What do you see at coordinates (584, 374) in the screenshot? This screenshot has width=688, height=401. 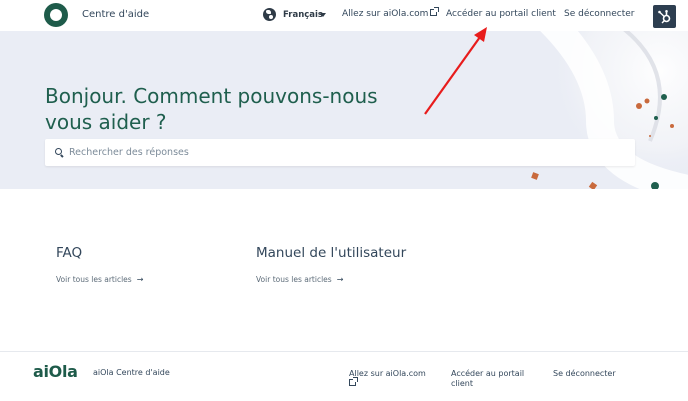 I see `footer-logout-link: Se déconnecter` at bounding box center [584, 374].